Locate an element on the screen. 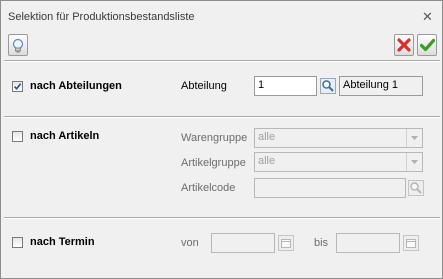 This screenshot has width=443, height=279. lightbulb-icon is located at coordinates (18, 45).